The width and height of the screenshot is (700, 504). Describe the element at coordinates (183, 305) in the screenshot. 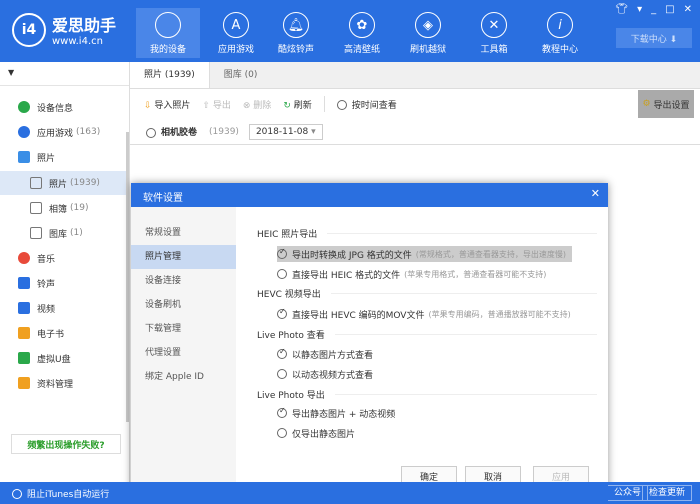

I see `nav-device-flash: 设备刷机` at that location.